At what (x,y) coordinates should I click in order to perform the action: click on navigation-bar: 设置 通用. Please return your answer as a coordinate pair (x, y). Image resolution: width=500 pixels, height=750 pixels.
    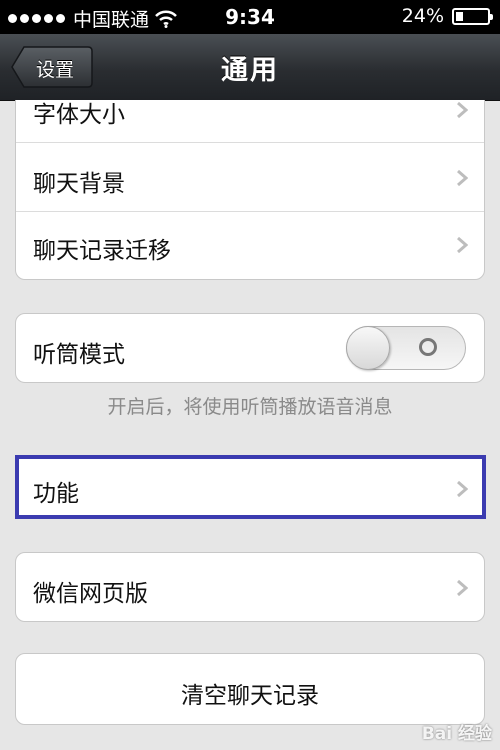
    Looking at the image, I should click on (250, 67).